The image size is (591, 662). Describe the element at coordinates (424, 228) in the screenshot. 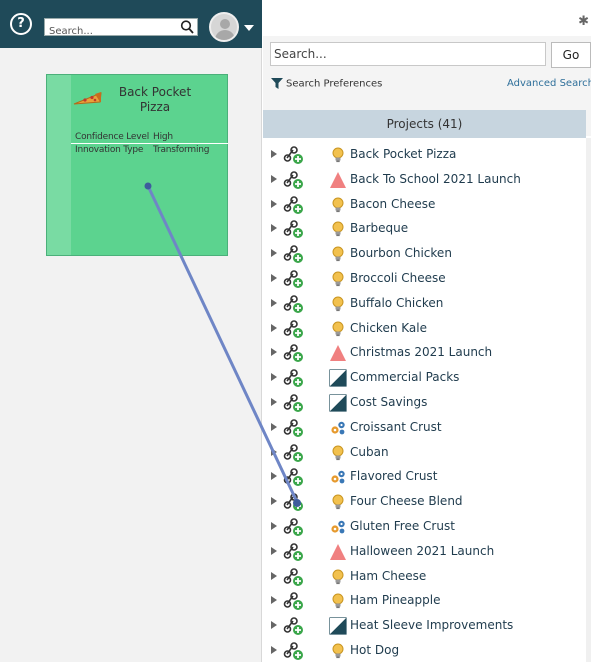

I see `project-row: Barbeque` at that location.